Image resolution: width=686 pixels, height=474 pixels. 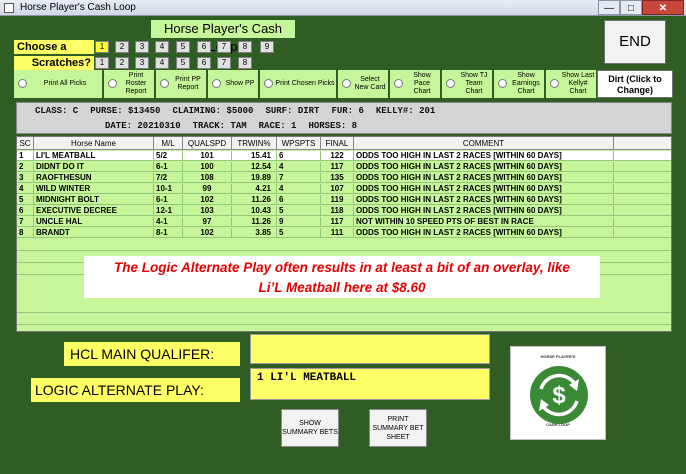 What do you see at coordinates (299, 200) in the screenshot?
I see `cell-wpspts: 6` at bounding box center [299, 200].